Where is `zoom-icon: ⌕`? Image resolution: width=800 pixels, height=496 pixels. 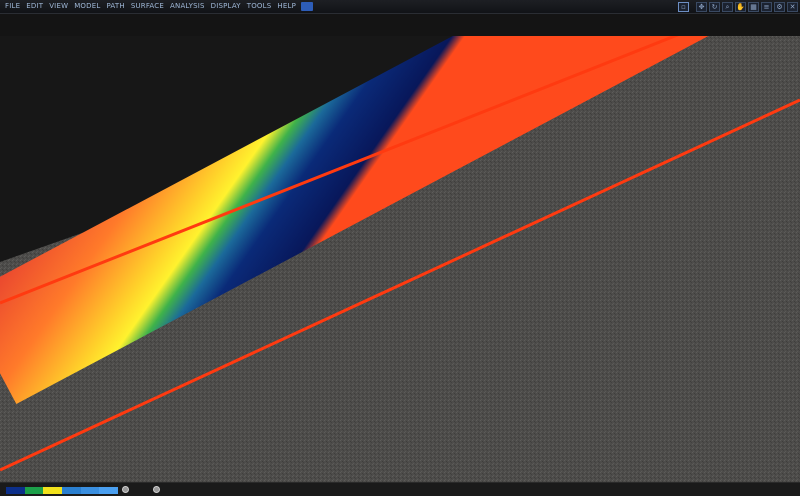 zoom-icon: ⌕ is located at coordinates (727, 6).